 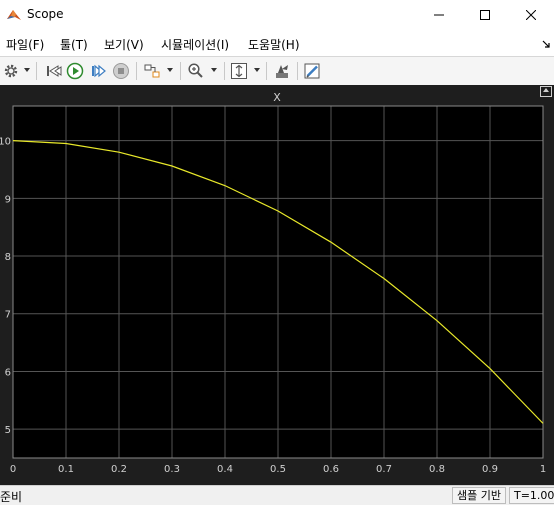 What do you see at coordinates (124, 44) in the screenshot?
I see `menu-view: 보기(V)` at bounding box center [124, 44].